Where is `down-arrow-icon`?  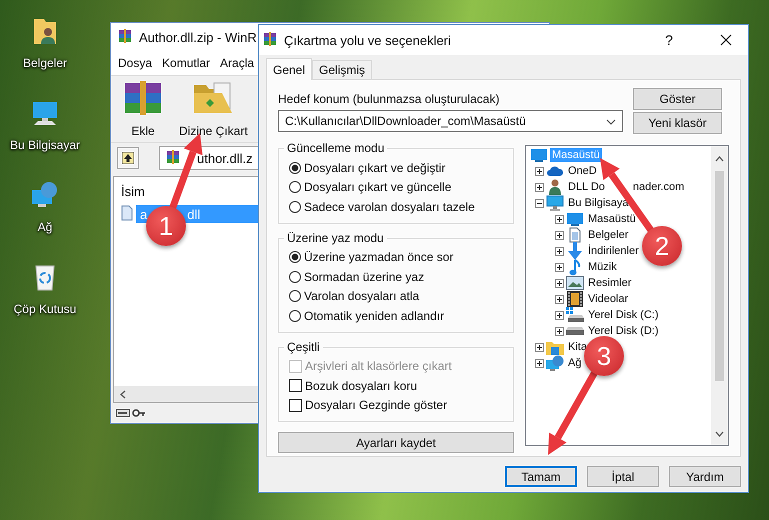
down-arrow-icon is located at coordinates (575, 251).